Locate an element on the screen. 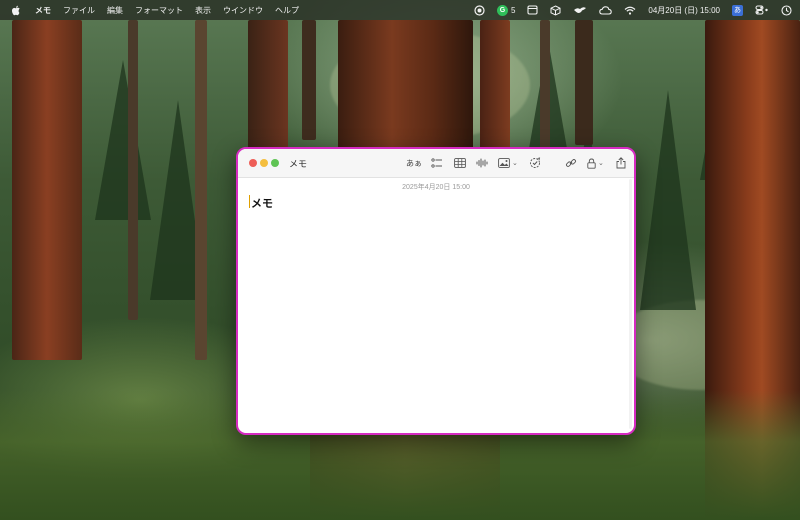  note-body-title: メモ is located at coordinates (262, 203).